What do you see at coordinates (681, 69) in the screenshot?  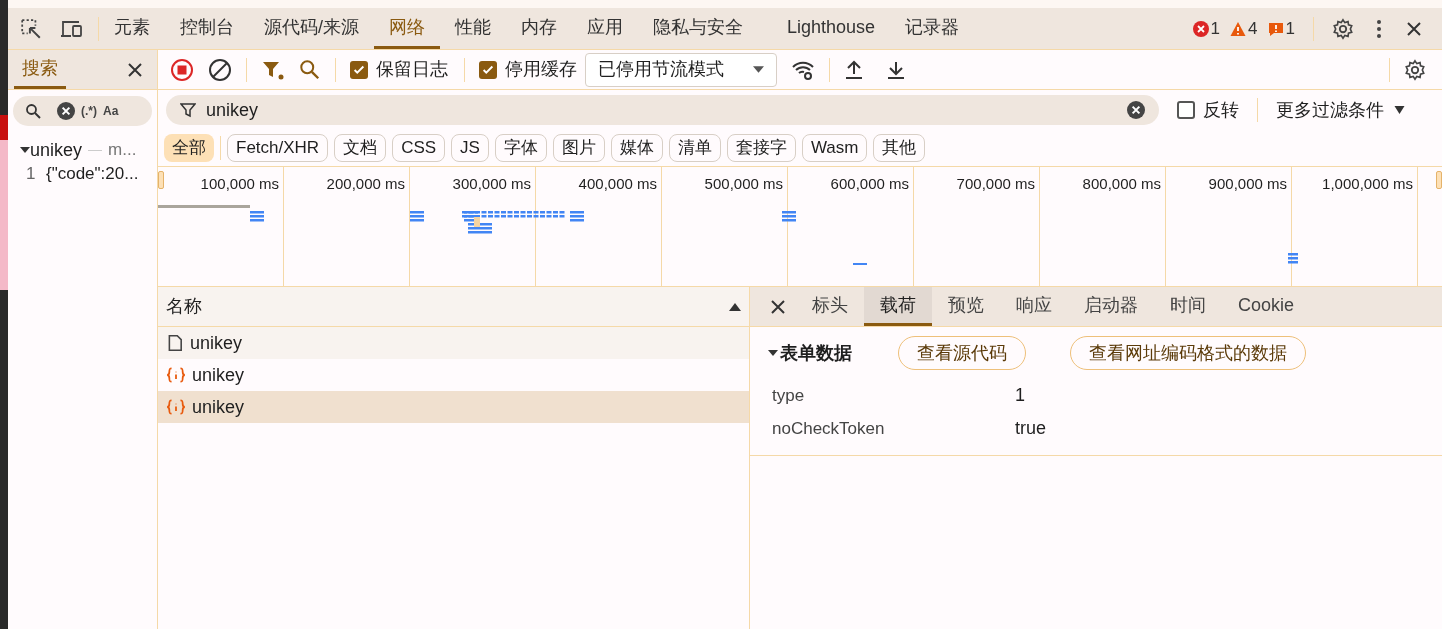 I see `throttling-dropdown: 已停用节流模式` at bounding box center [681, 69].